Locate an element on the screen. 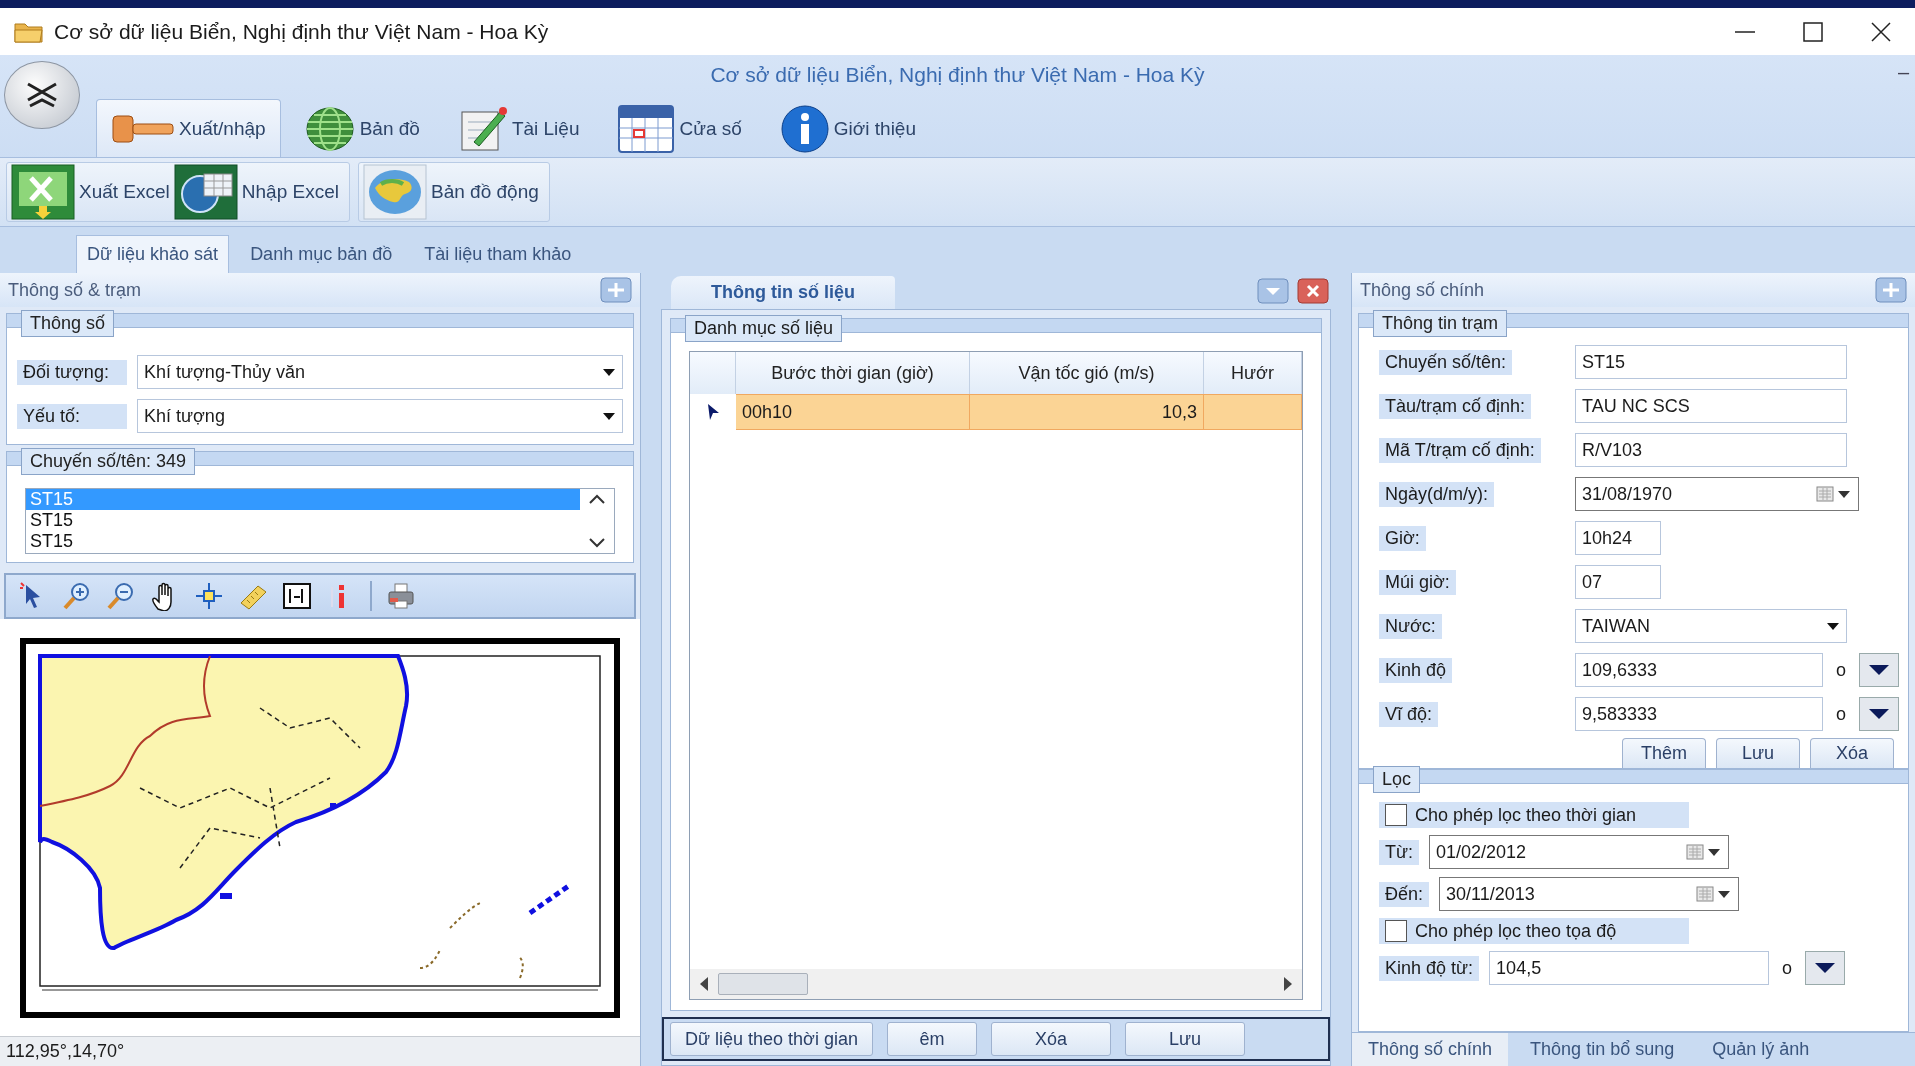 The width and height of the screenshot is (1915, 1066). zoom-out-icon is located at coordinates (121, 596).